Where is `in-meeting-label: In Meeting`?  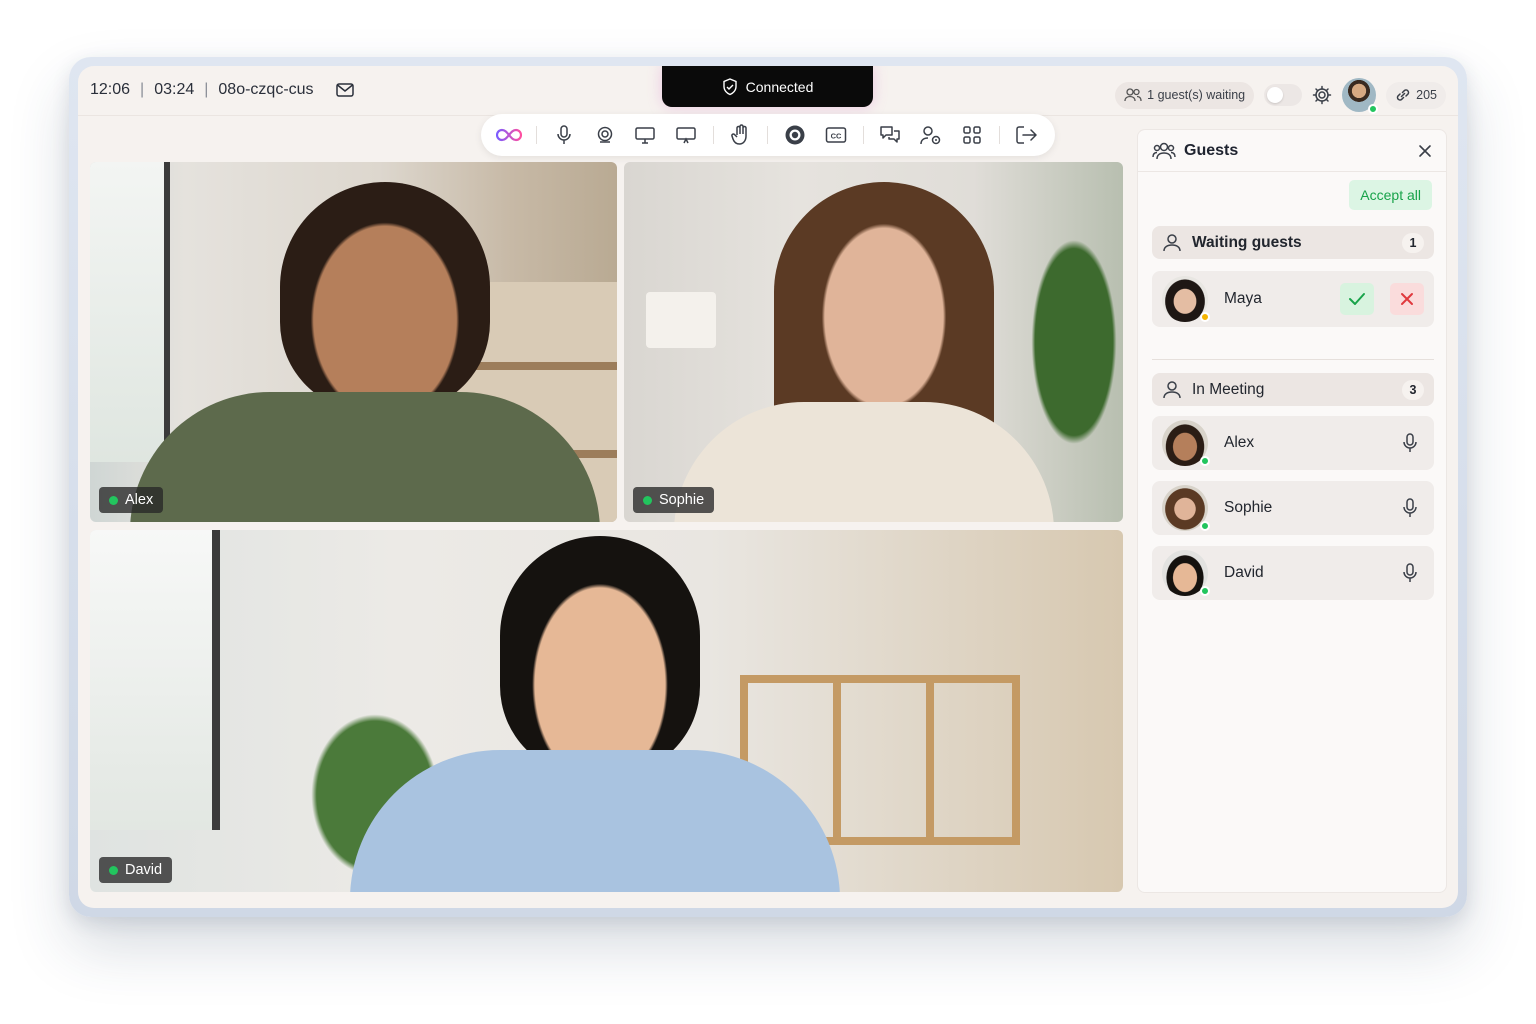
in-meeting-label: In Meeting is located at coordinates (1228, 389).